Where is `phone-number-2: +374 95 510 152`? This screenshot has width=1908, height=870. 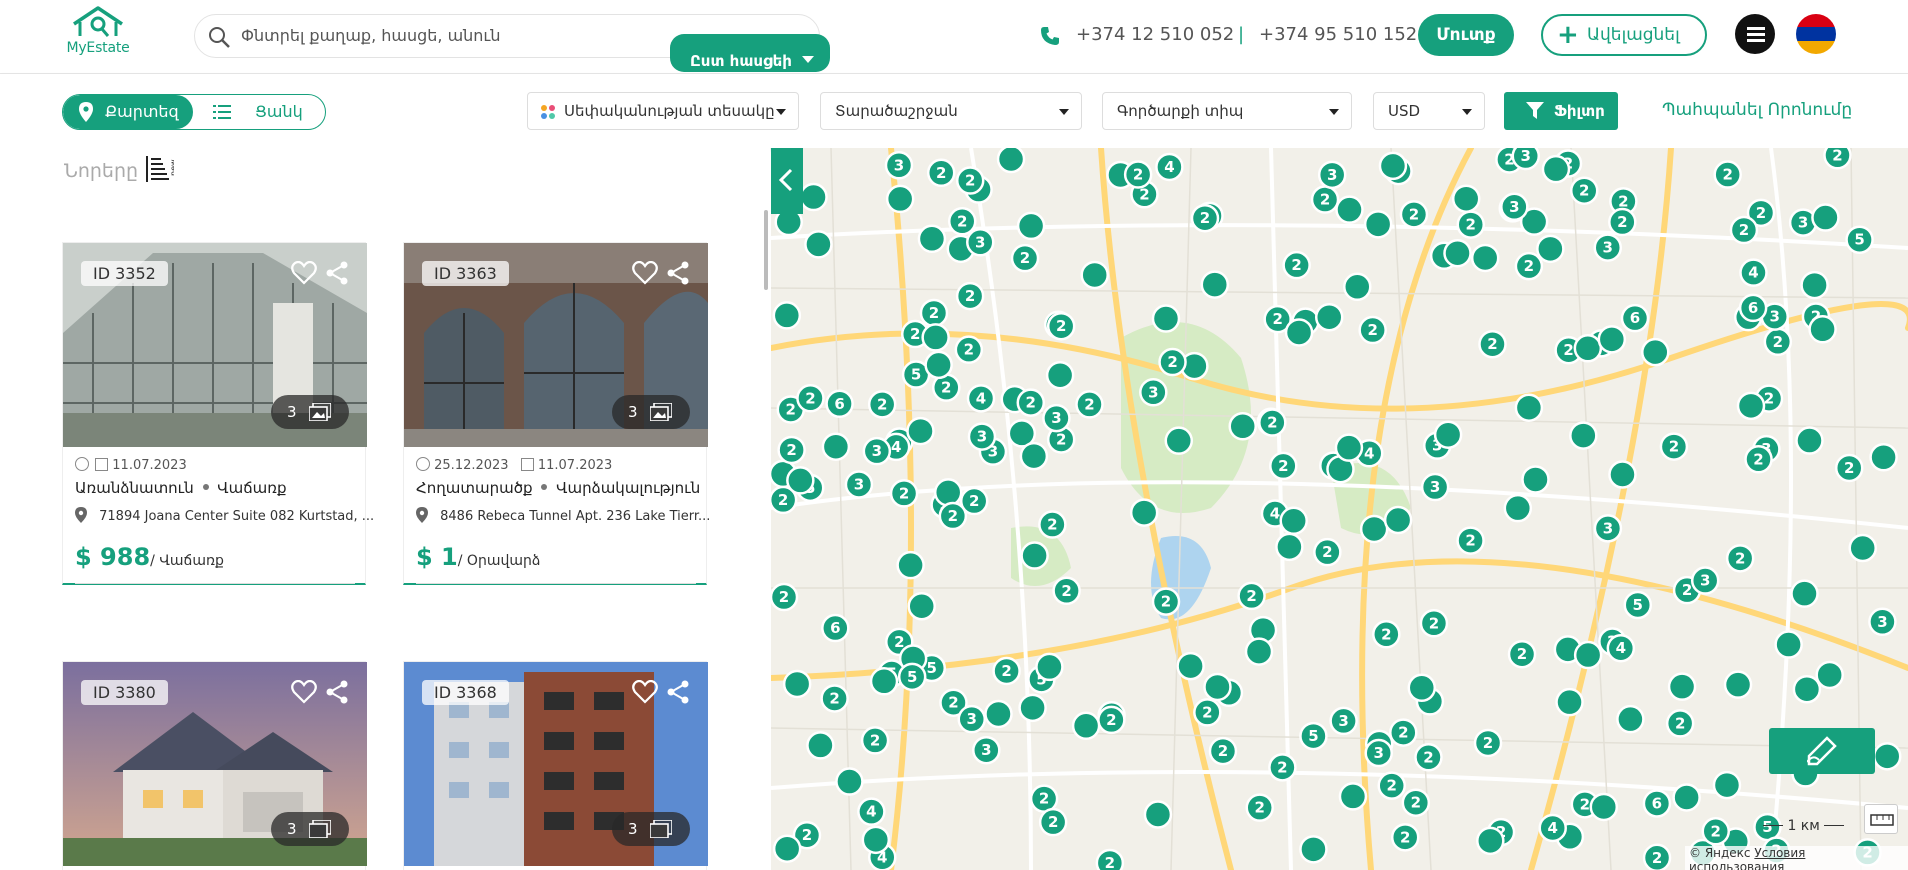 phone-number-2: +374 95 510 152 is located at coordinates (1338, 34).